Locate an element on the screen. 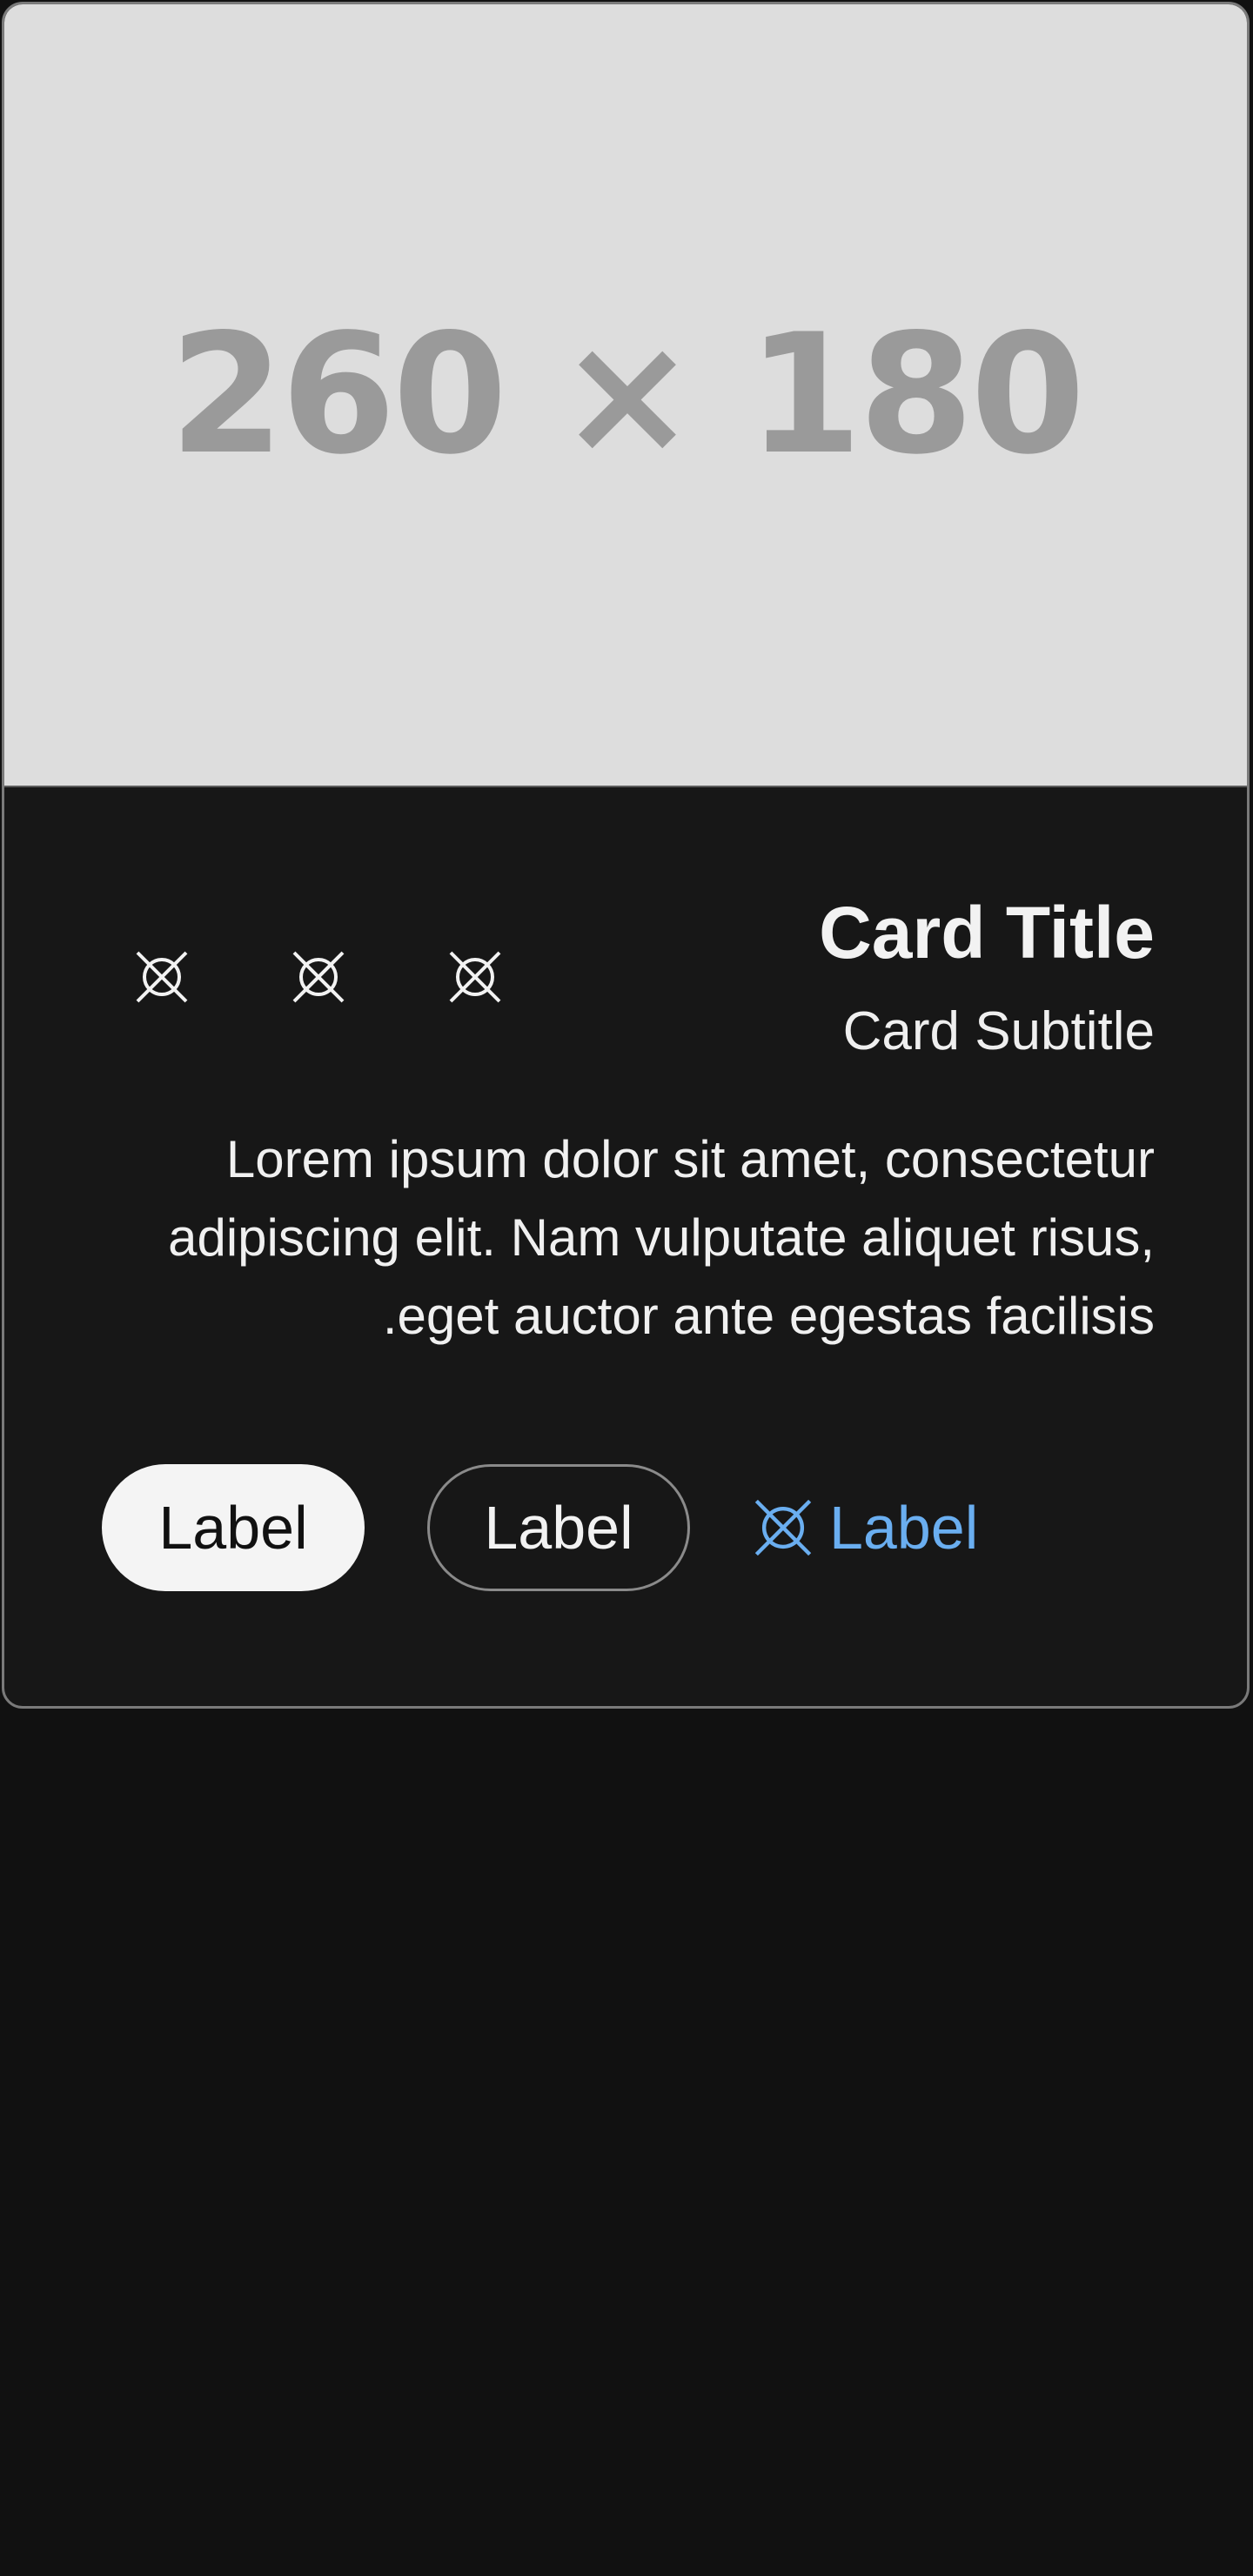 The height and width of the screenshot is (2576, 1253). media-size-label: 260 × 180 is located at coordinates (627, 394).